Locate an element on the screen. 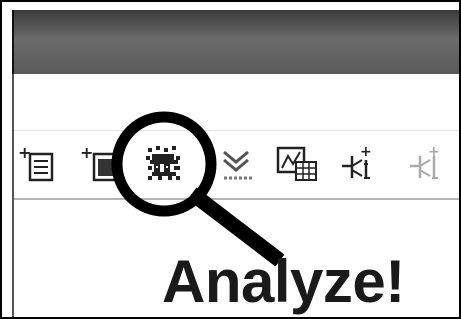 This screenshot has height=319, width=461. branch-add-button: + is located at coordinates (361, 165).